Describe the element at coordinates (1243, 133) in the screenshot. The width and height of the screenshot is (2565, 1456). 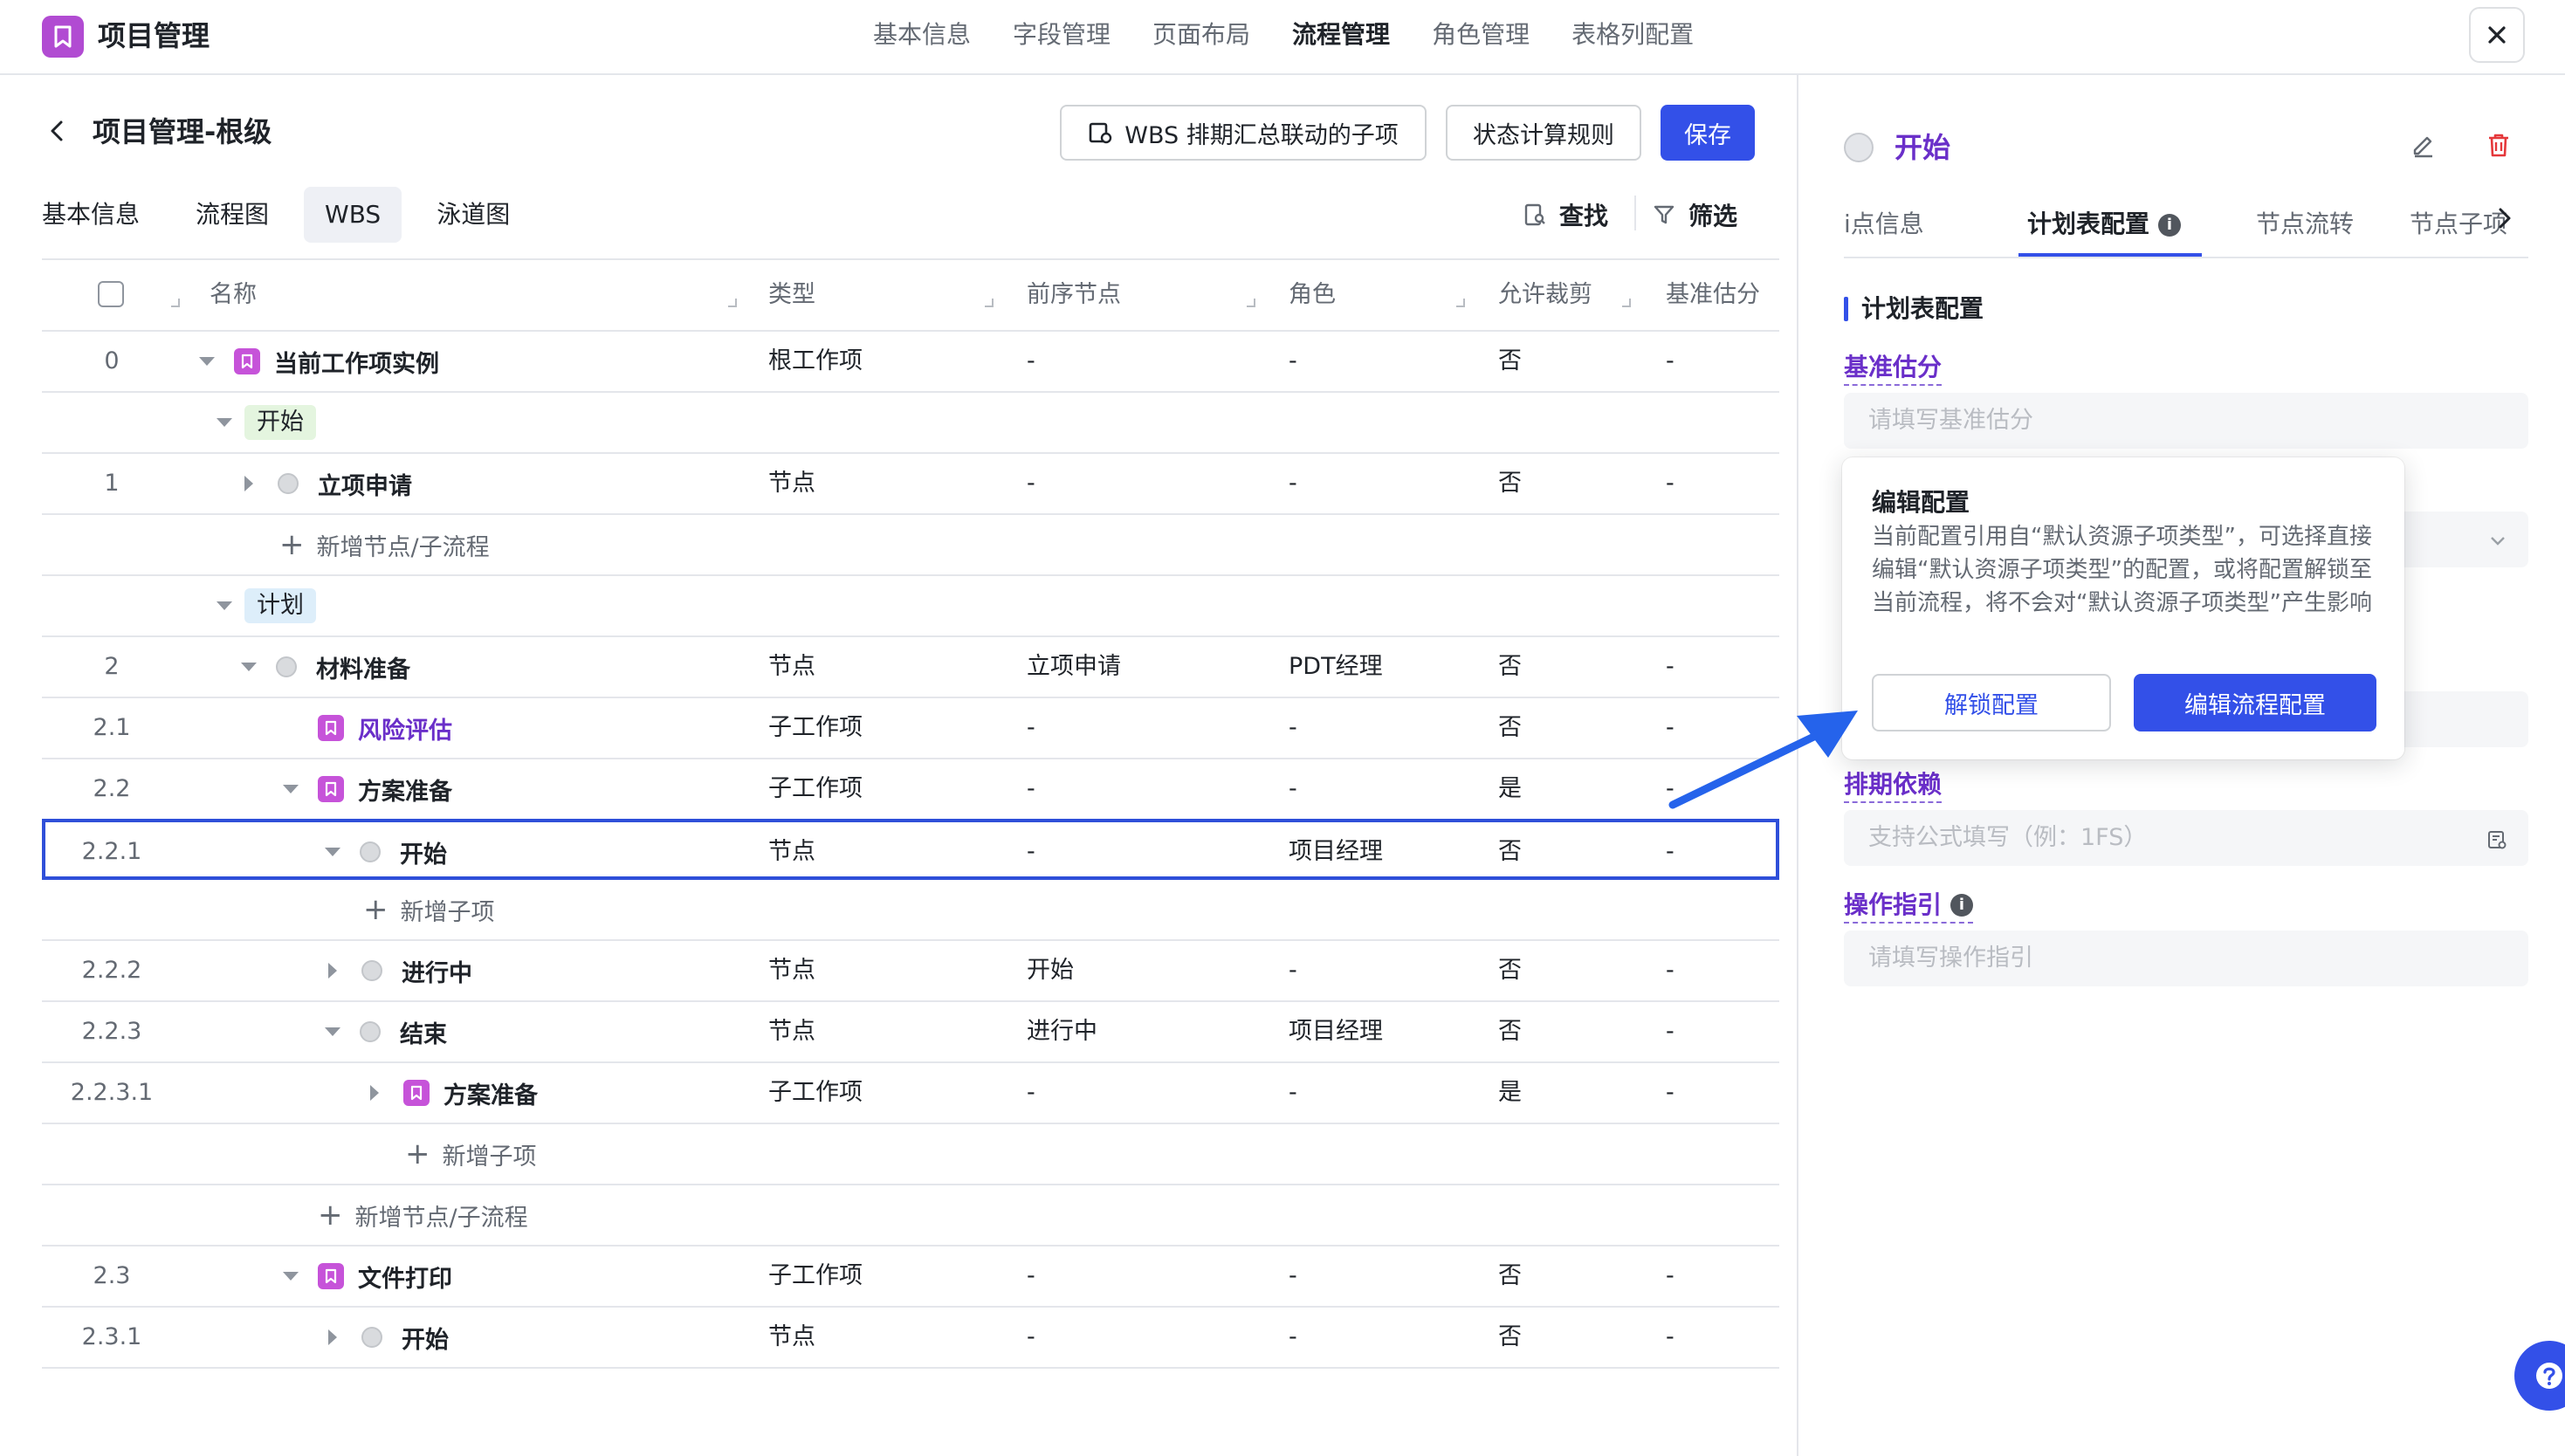
I see `wbs-linked-items-button: WBS 排期汇总联动的子项` at that location.